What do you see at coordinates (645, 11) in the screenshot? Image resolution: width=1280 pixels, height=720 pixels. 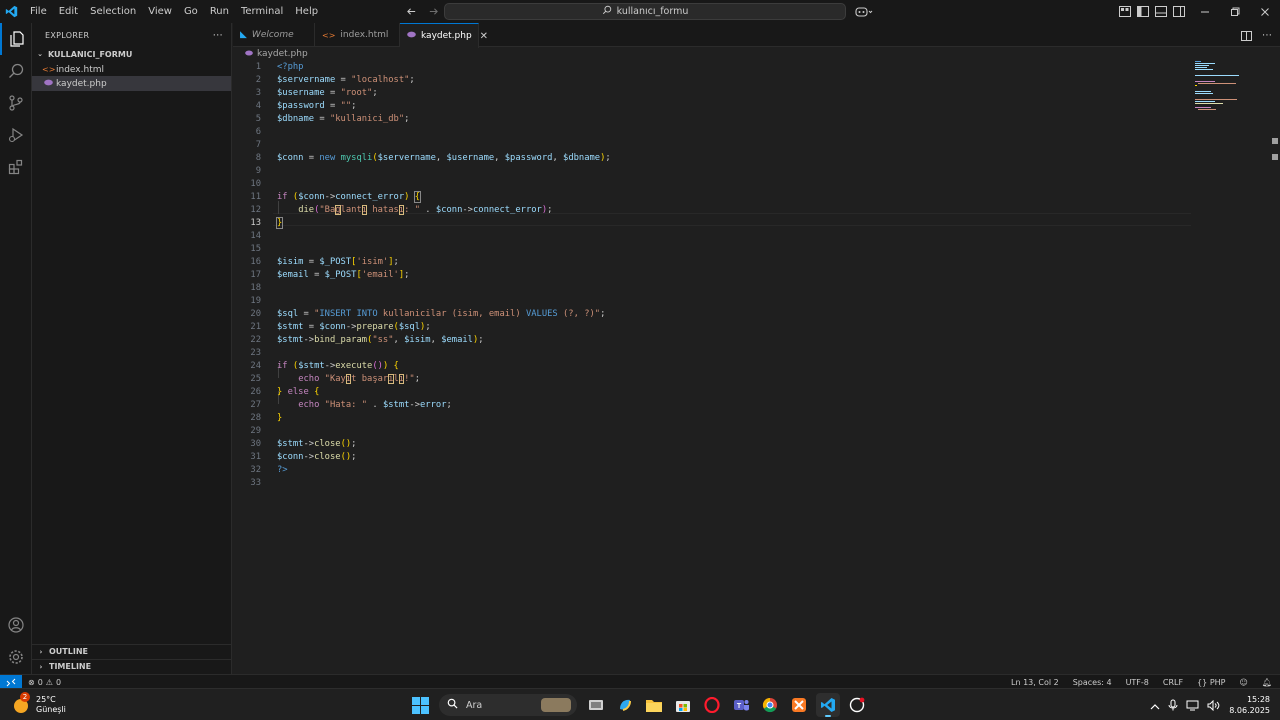 I see `command-center-search: kullanıcı_formu` at bounding box center [645, 11].